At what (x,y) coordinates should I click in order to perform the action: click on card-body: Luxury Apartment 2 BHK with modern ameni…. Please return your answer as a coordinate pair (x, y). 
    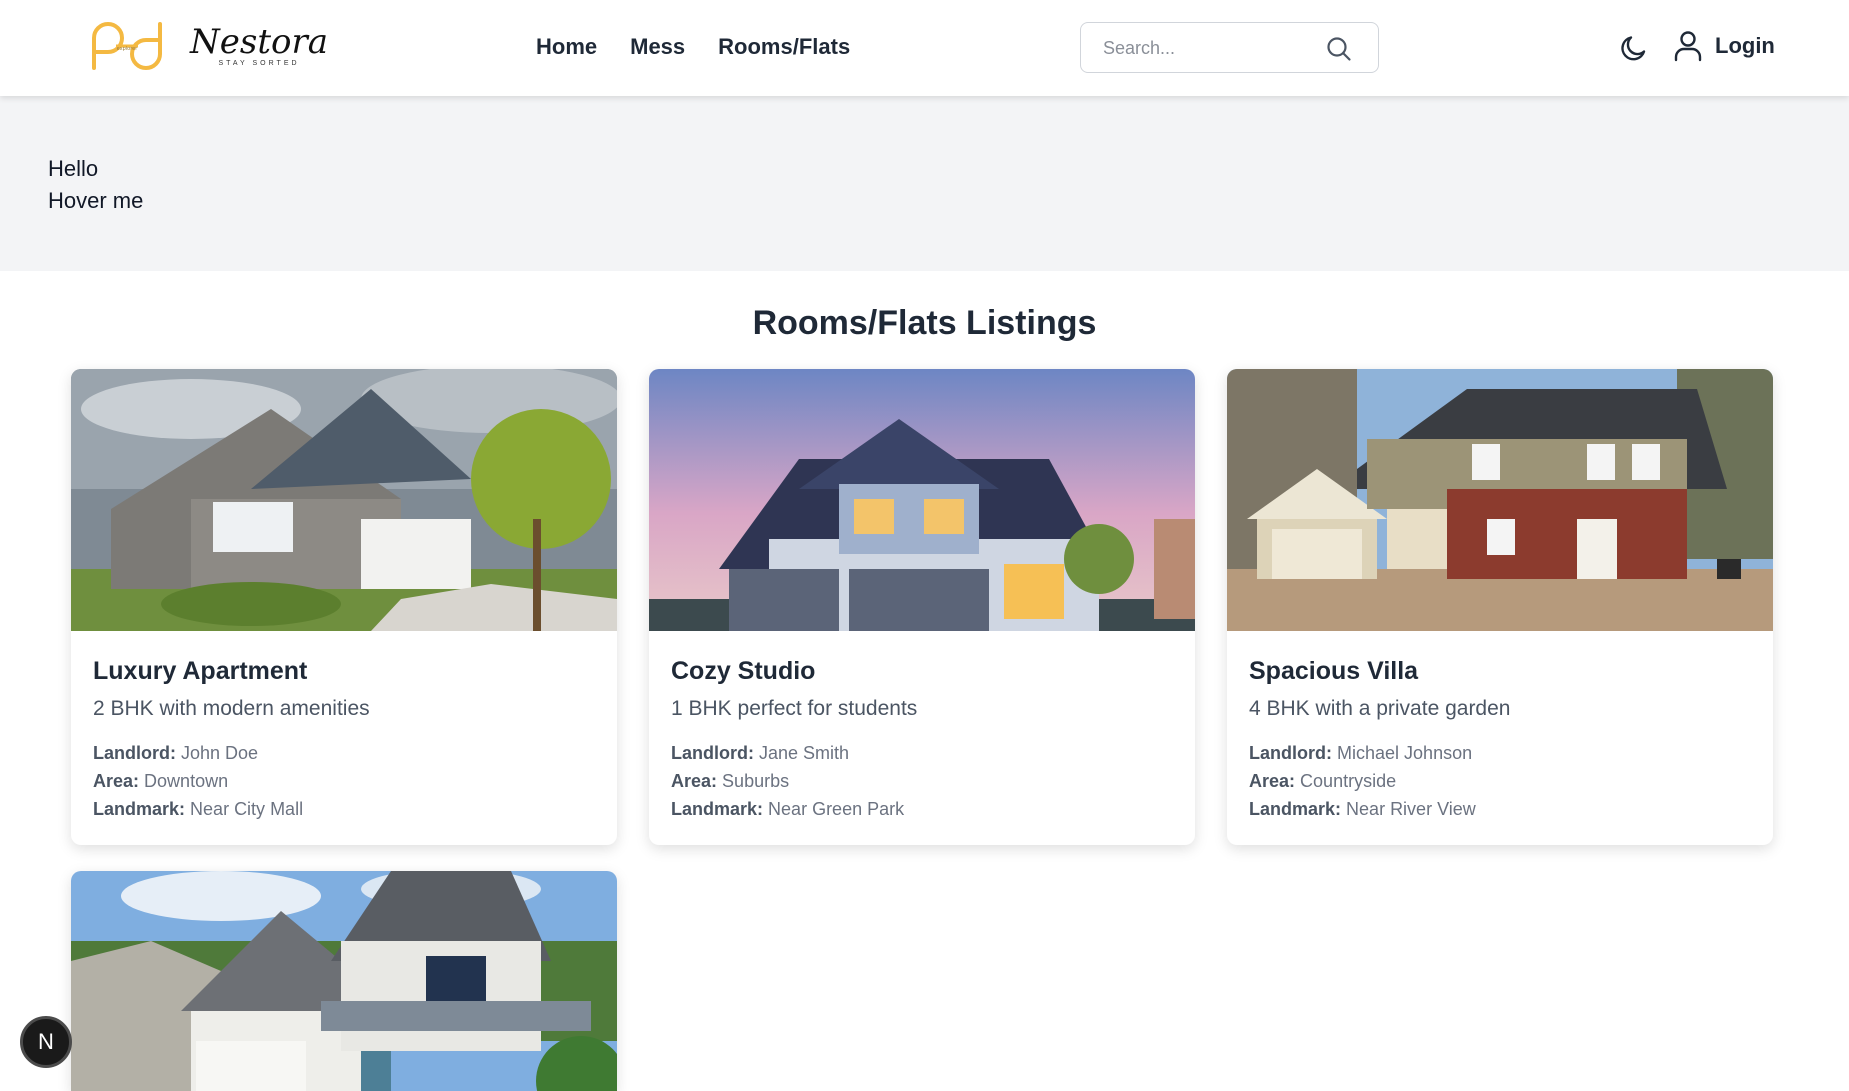
    Looking at the image, I should click on (344, 738).